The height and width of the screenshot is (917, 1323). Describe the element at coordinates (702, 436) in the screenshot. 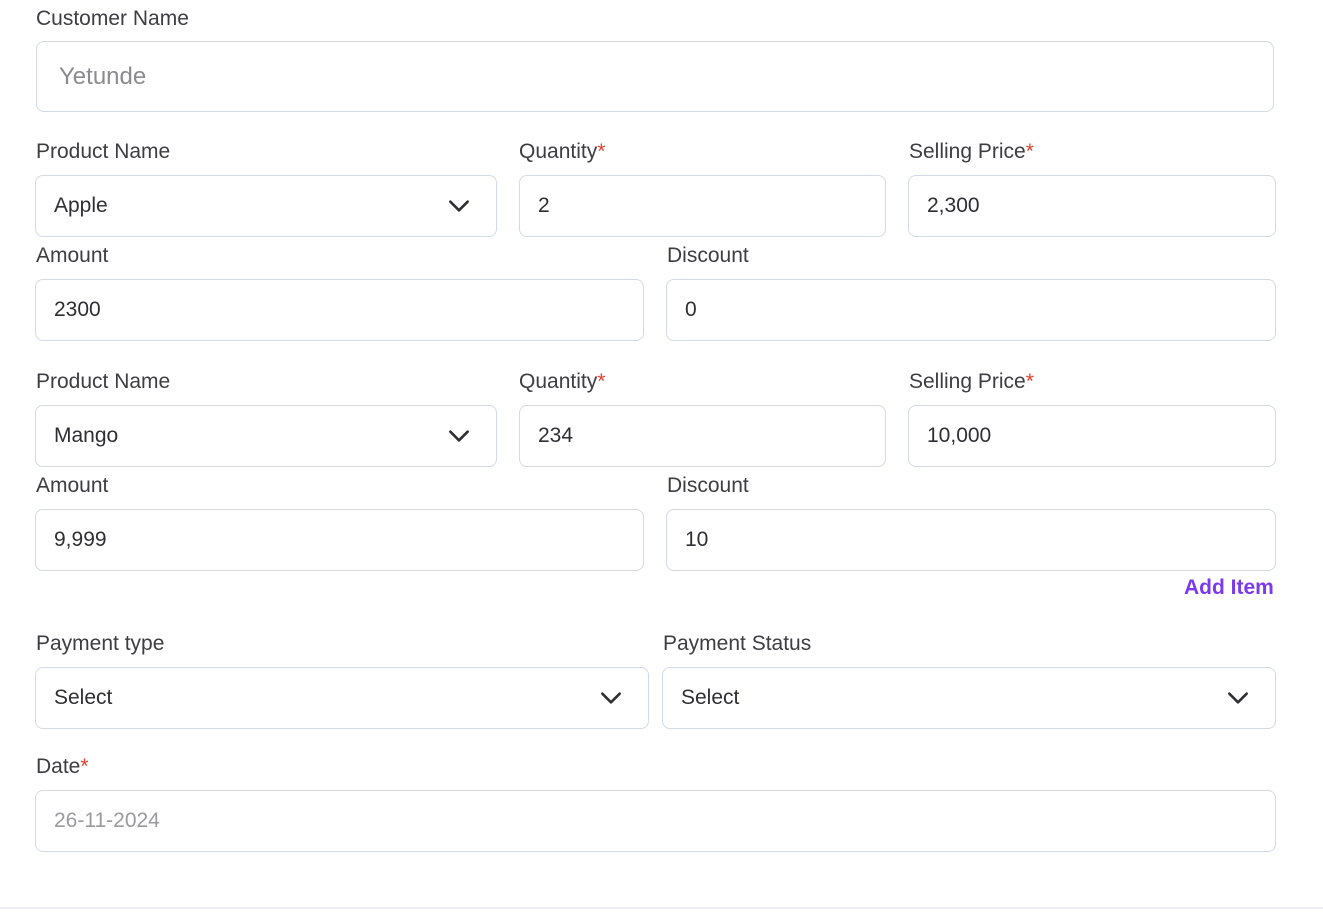

I see `quantity-input: 234` at that location.